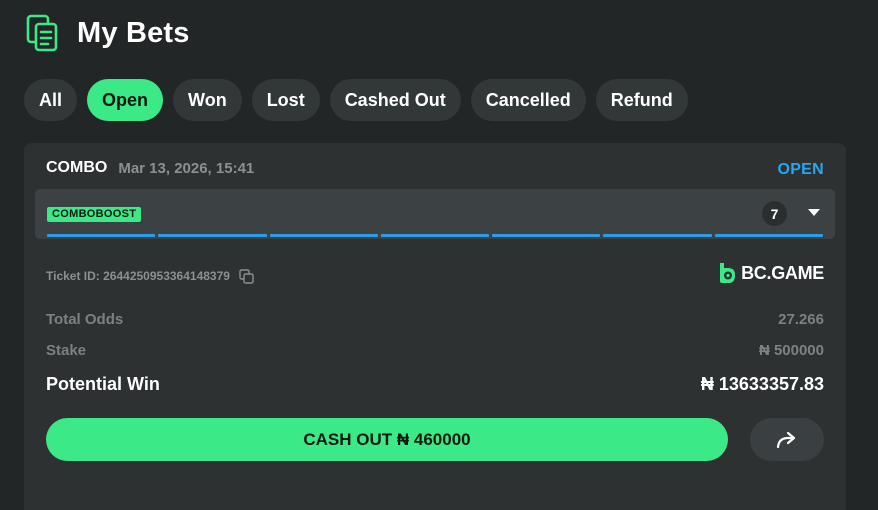 The width and height of the screenshot is (878, 510). Describe the element at coordinates (800, 169) in the screenshot. I see `status-badge: OPEN` at that location.